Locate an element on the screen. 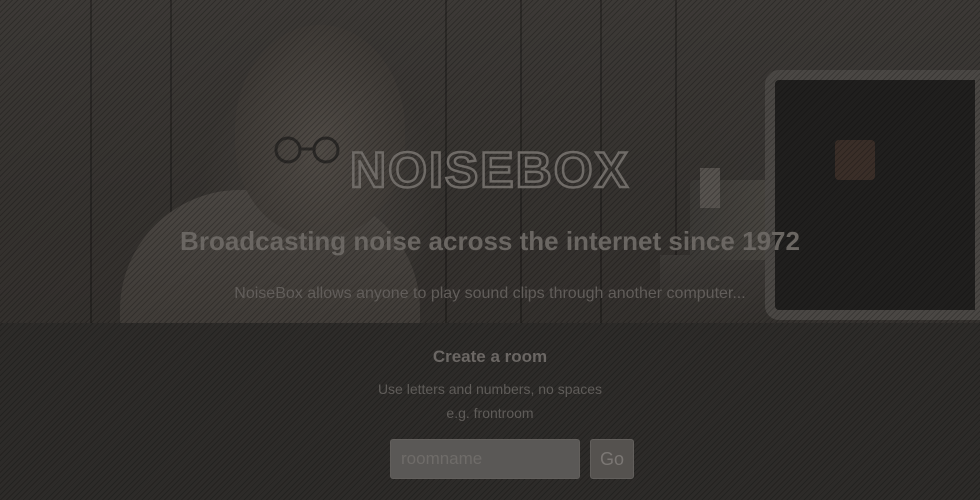 This screenshot has width=980, height=500. noisebox-logo: NOISEBOX is located at coordinates (490, 171).